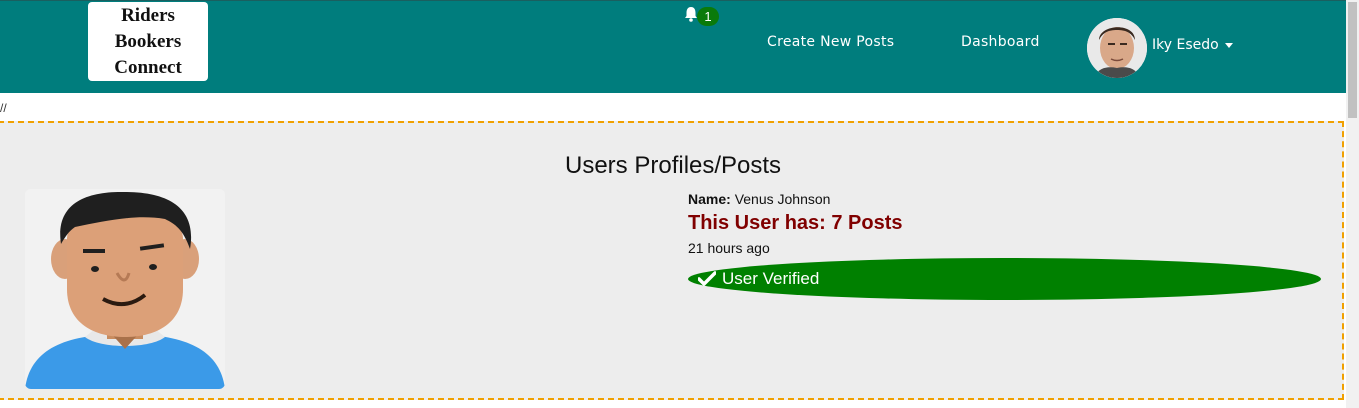 This screenshot has width=1359, height=408. What do you see at coordinates (1228, 45) in the screenshot?
I see `caret-down-icon` at bounding box center [1228, 45].